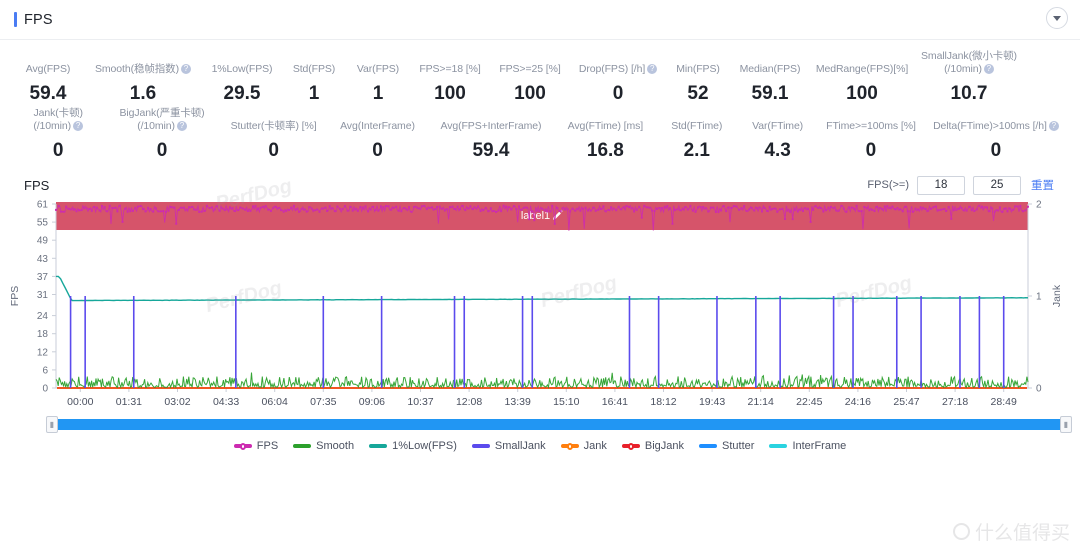  I want to click on y-axis-tick-label: 0, so click(45, 389).